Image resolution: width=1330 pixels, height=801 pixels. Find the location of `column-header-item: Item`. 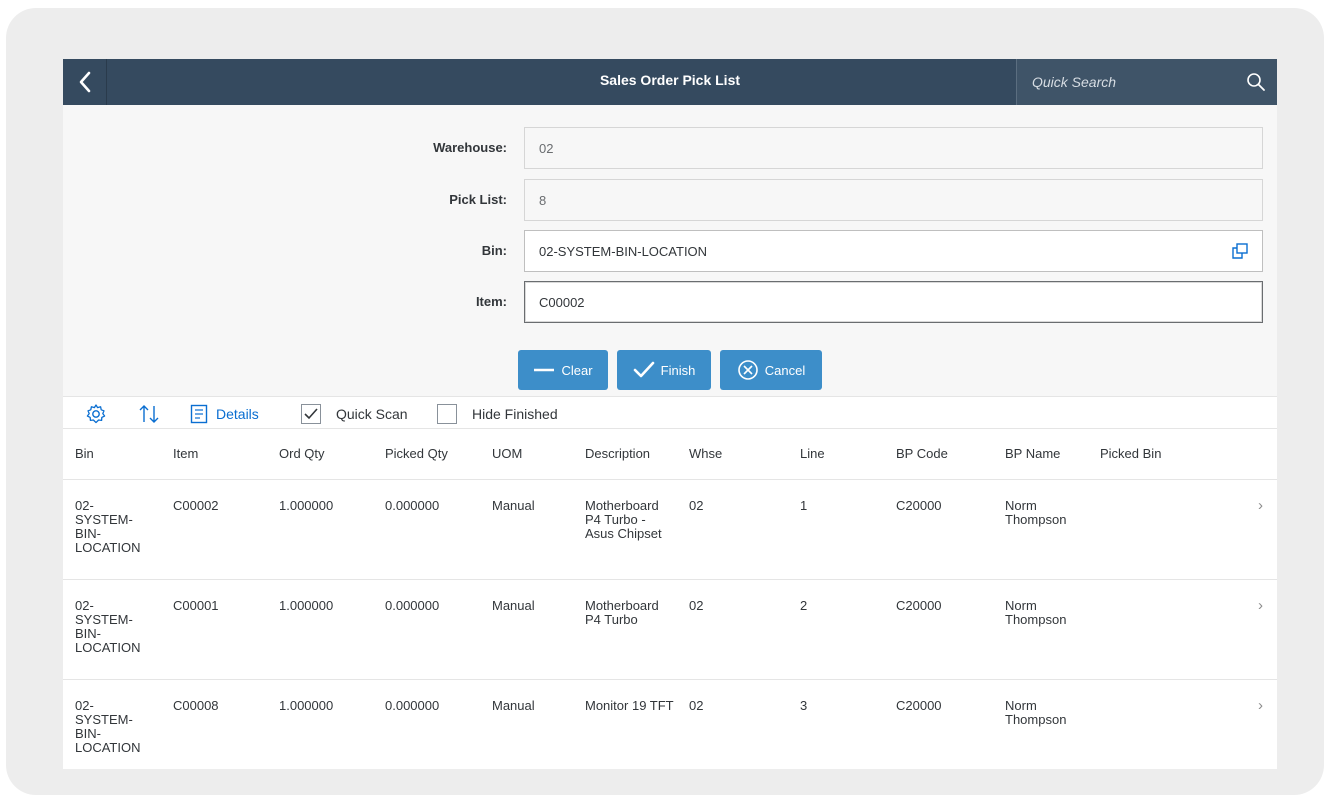

column-header-item: Item is located at coordinates (214, 454).